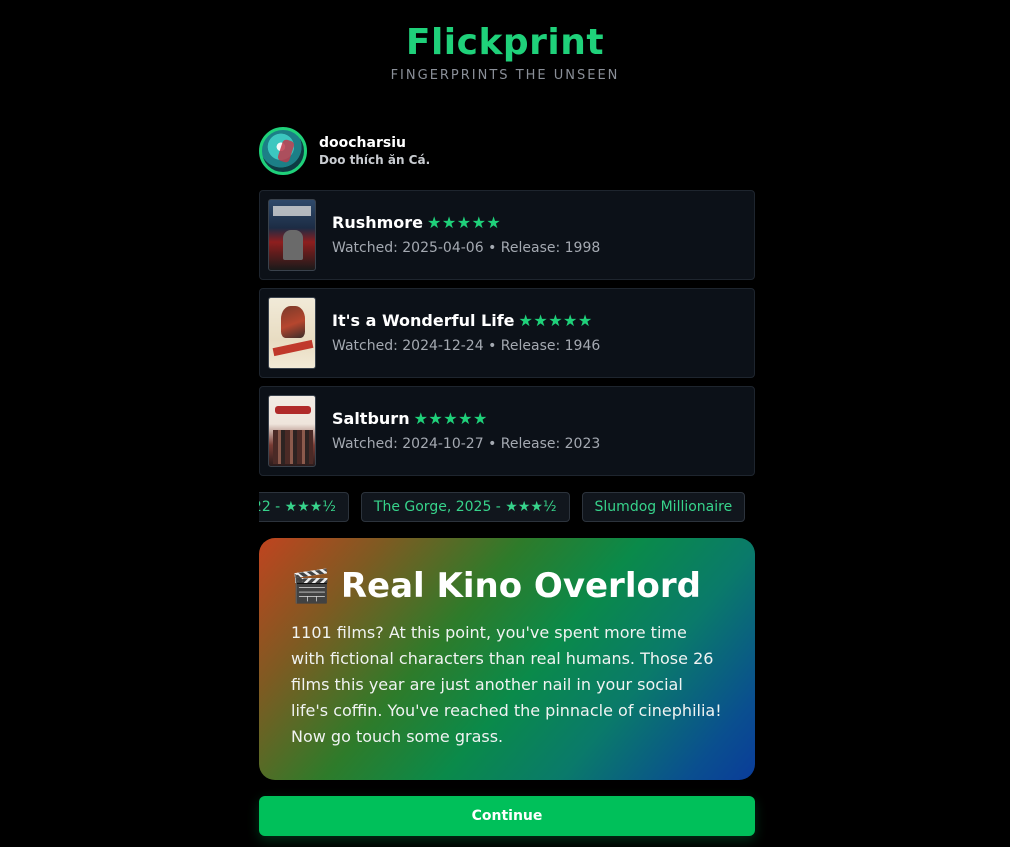 The height and width of the screenshot is (847, 1010). What do you see at coordinates (663, 507) in the screenshot?
I see `film-pill: Slumdog Millionaire` at bounding box center [663, 507].